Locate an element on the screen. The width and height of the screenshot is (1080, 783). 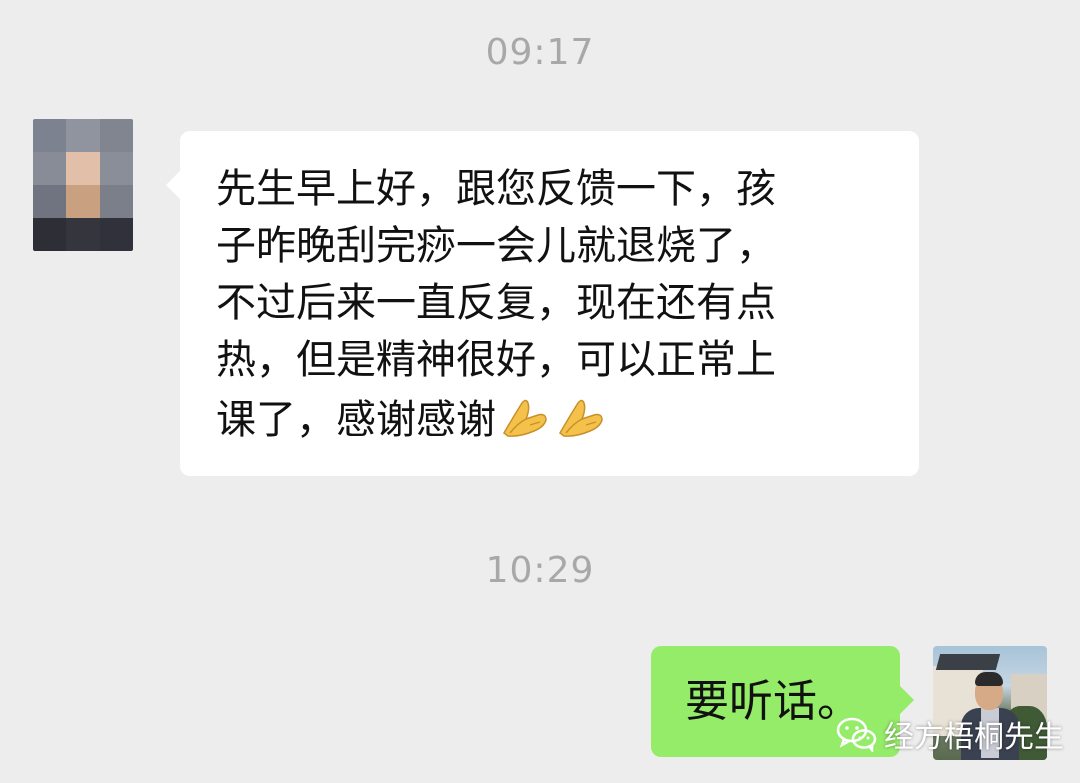
contact-avatar is located at coordinates (83, 185).